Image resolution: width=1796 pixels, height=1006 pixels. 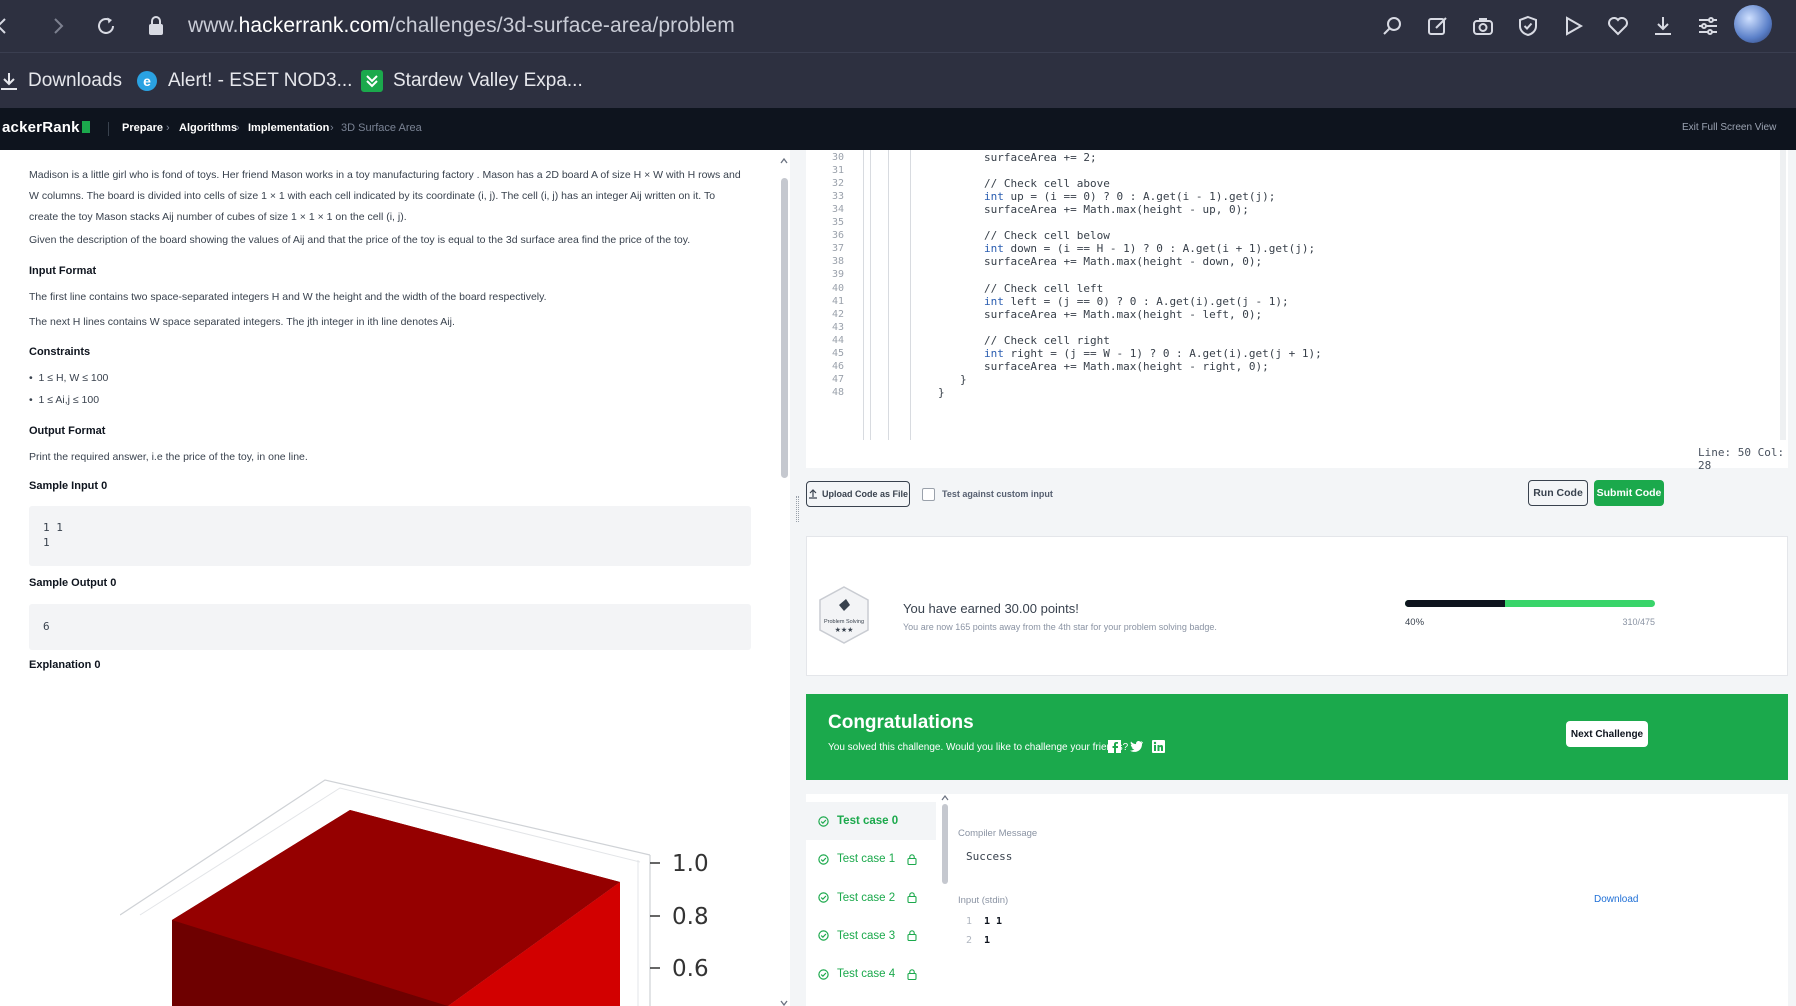 What do you see at coordinates (912, 859) in the screenshot?
I see `lock-icon` at bounding box center [912, 859].